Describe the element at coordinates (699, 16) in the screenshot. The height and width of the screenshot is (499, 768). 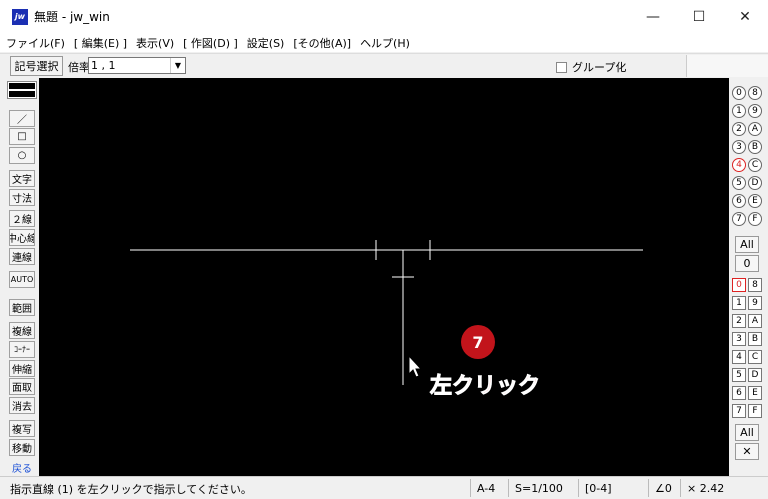
I see `maximize-button: ☐` at that location.